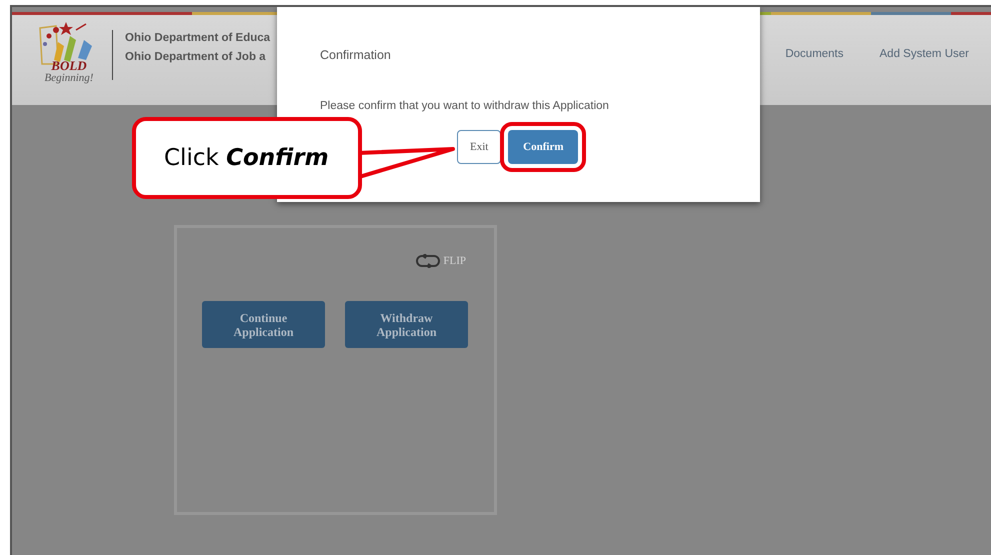  What do you see at coordinates (543, 147) in the screenshot?
I see `confirm-button: Confirm` at bounding box center [543, 147].